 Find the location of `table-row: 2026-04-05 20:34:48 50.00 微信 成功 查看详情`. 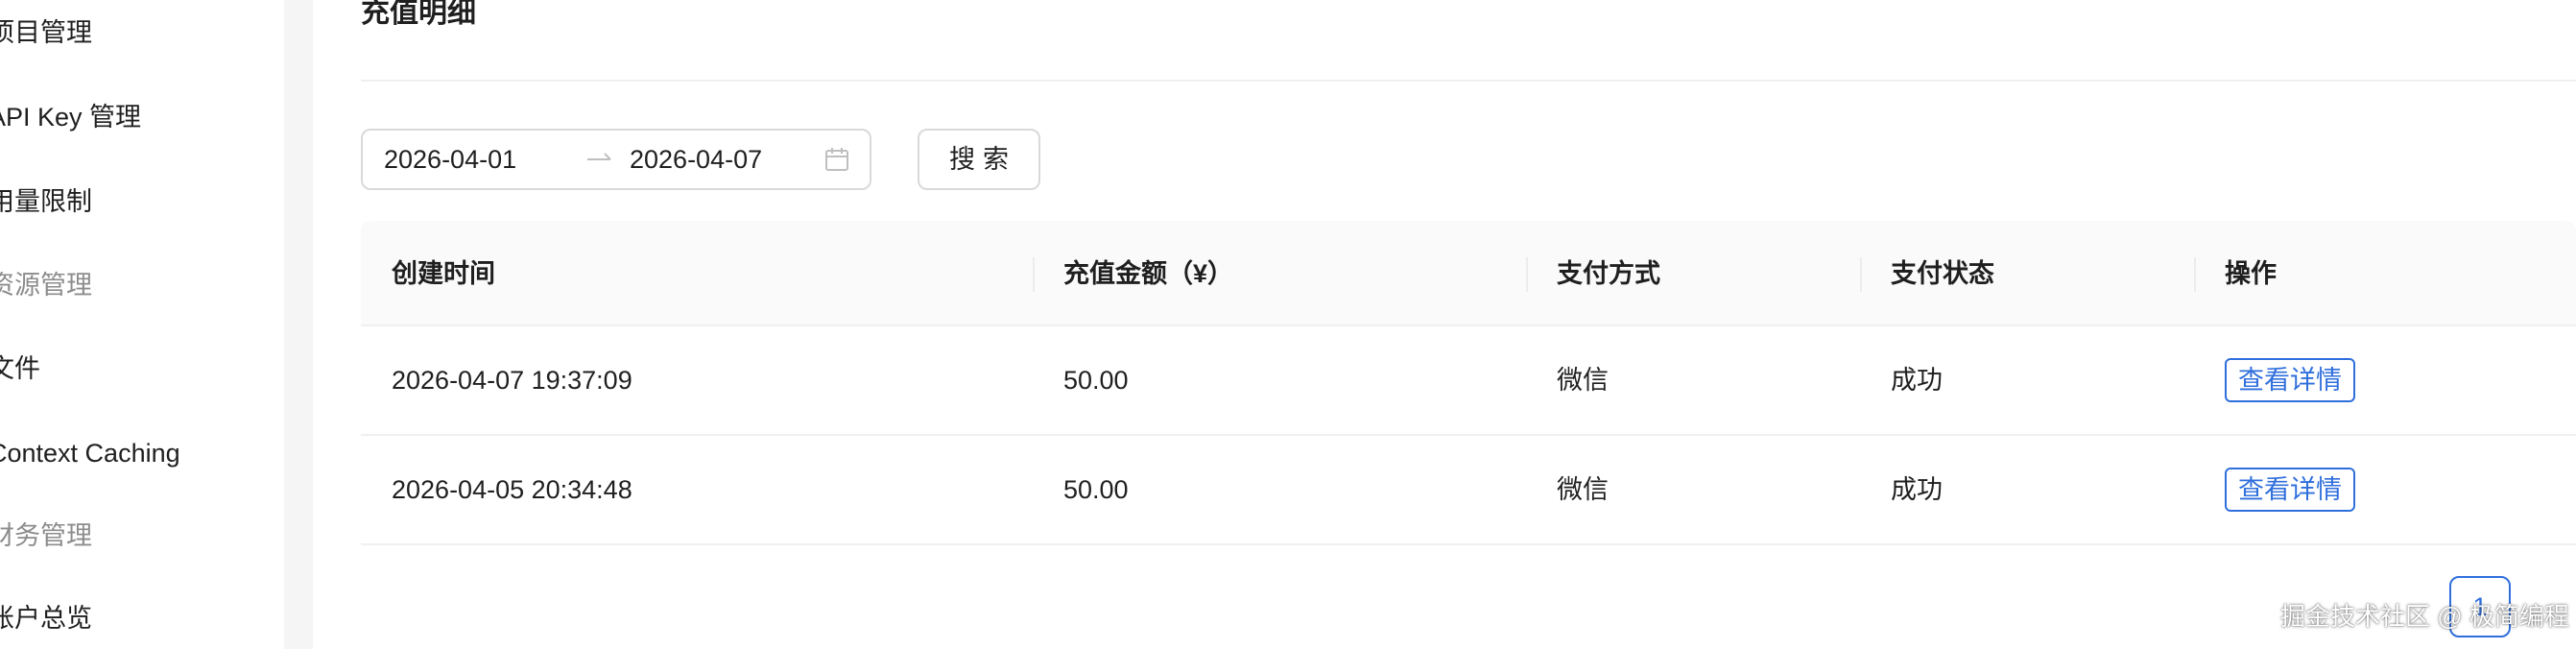

table-row: 2026-04-05 20:34:48 50.00 微信 成功 查看详情 is located at coordinates (1468, 490).